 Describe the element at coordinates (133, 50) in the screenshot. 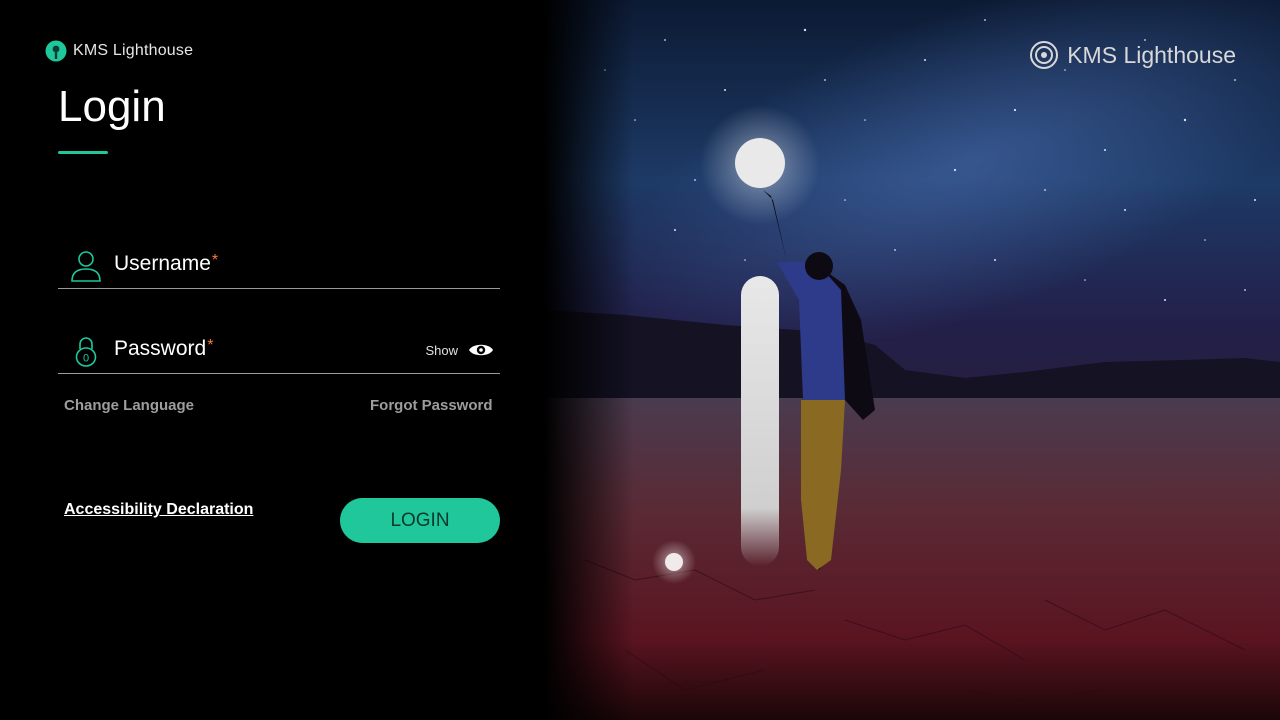

I see `brand-name: KMS Lighthouse` at that location.